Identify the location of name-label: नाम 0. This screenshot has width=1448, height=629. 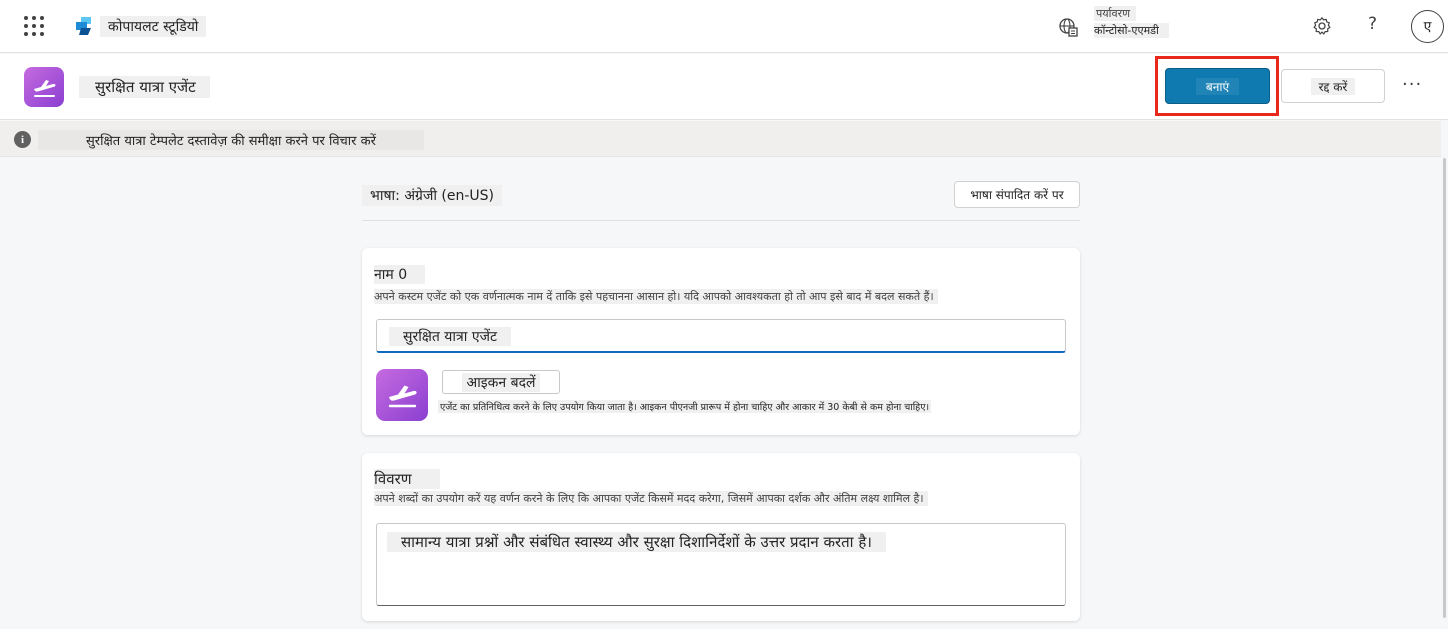
(400, 274).